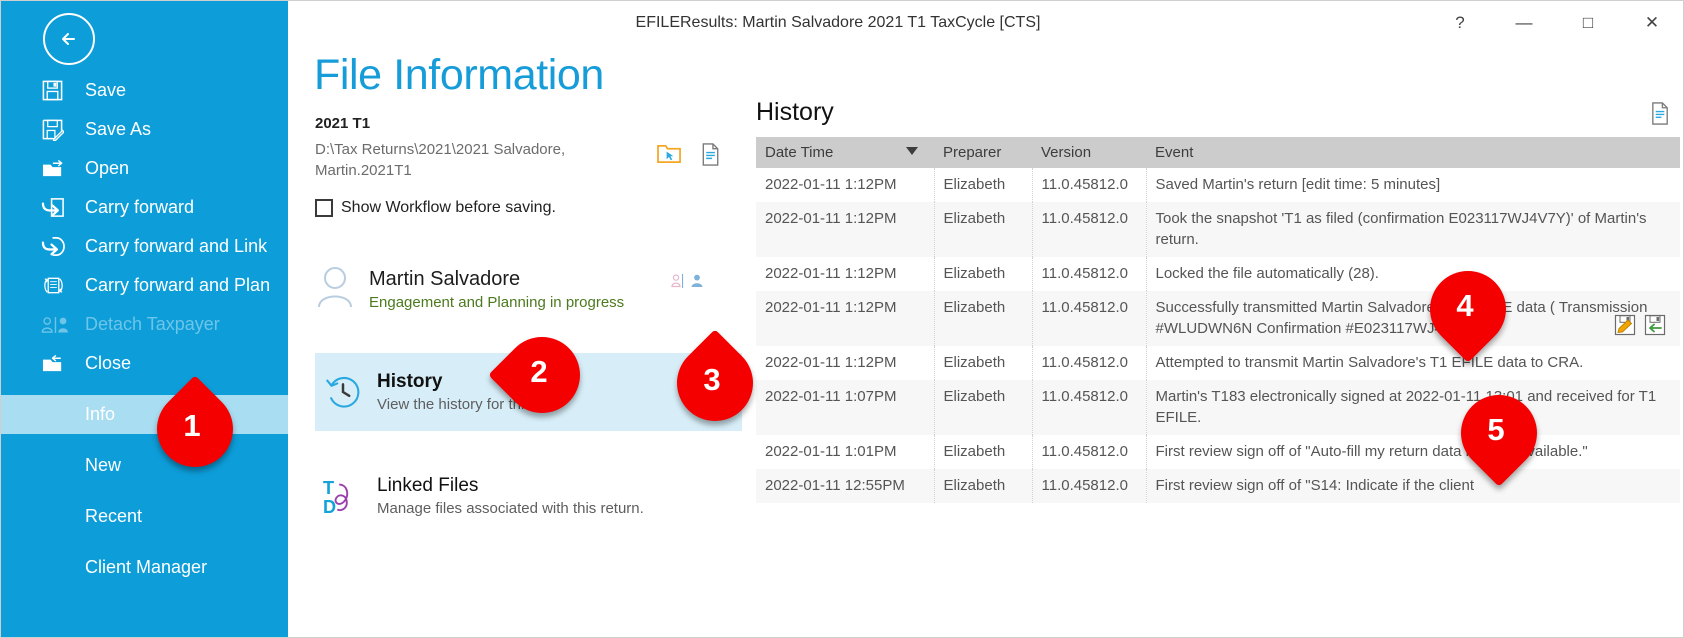 This screenshot has width=1684, height=638. I want to click on column-header-version: Version, so click(1089, 152).